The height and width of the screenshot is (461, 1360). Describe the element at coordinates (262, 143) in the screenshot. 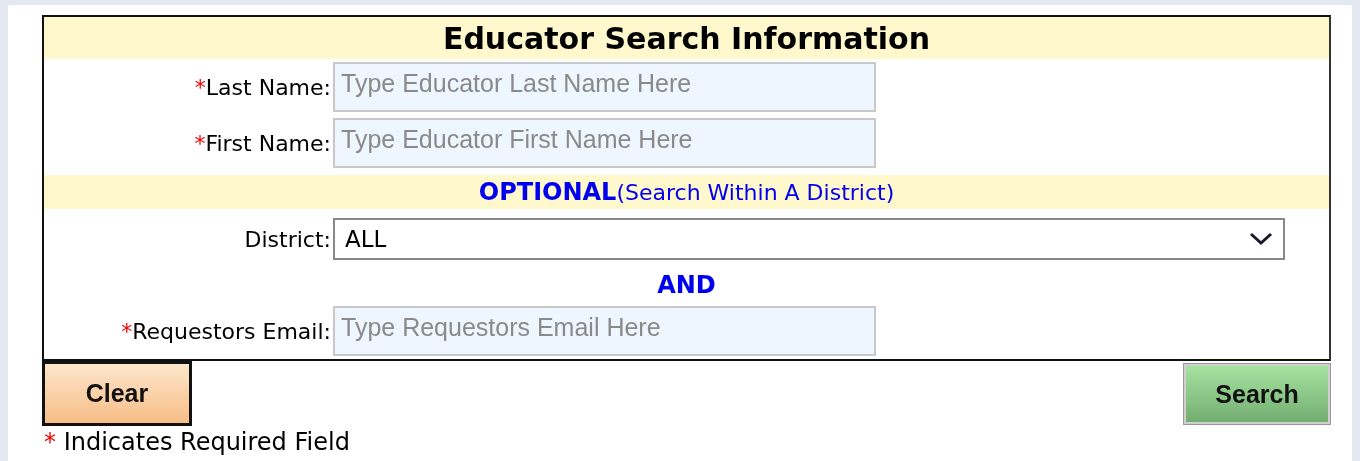

I see `field-label: *First Name:` at that location.